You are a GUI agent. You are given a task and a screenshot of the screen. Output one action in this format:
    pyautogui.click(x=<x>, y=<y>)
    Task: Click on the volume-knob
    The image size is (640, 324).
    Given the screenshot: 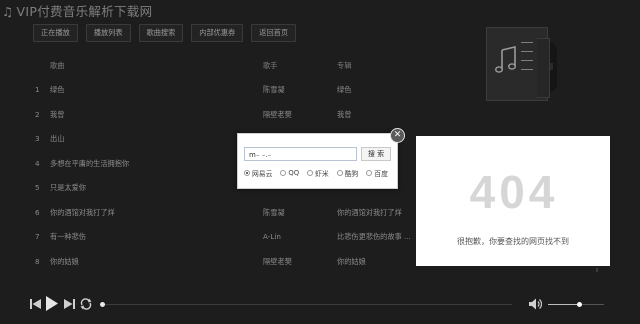 What is the action you would take?
    pyautogui.click(x=579, y=304)
    